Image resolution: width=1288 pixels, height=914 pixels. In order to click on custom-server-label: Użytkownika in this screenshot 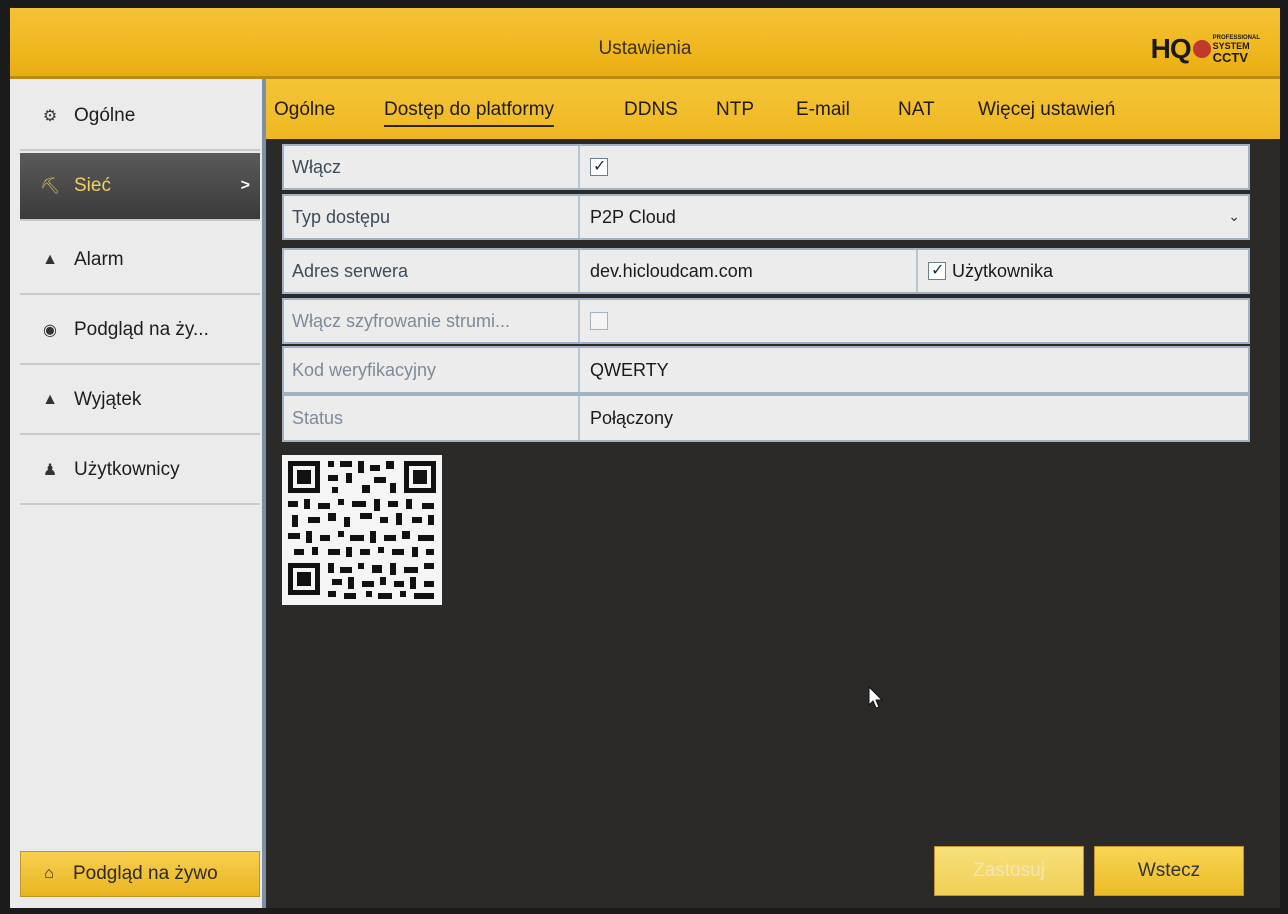, I will do `click(1003, 270)`.